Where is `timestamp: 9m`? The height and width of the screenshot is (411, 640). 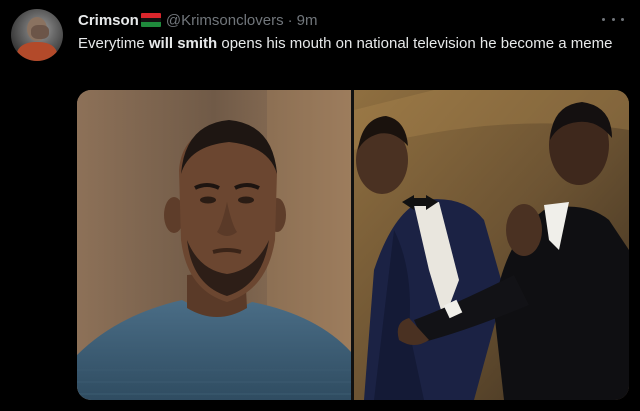
timestamp: 9m is located at coordinates (307, 20).